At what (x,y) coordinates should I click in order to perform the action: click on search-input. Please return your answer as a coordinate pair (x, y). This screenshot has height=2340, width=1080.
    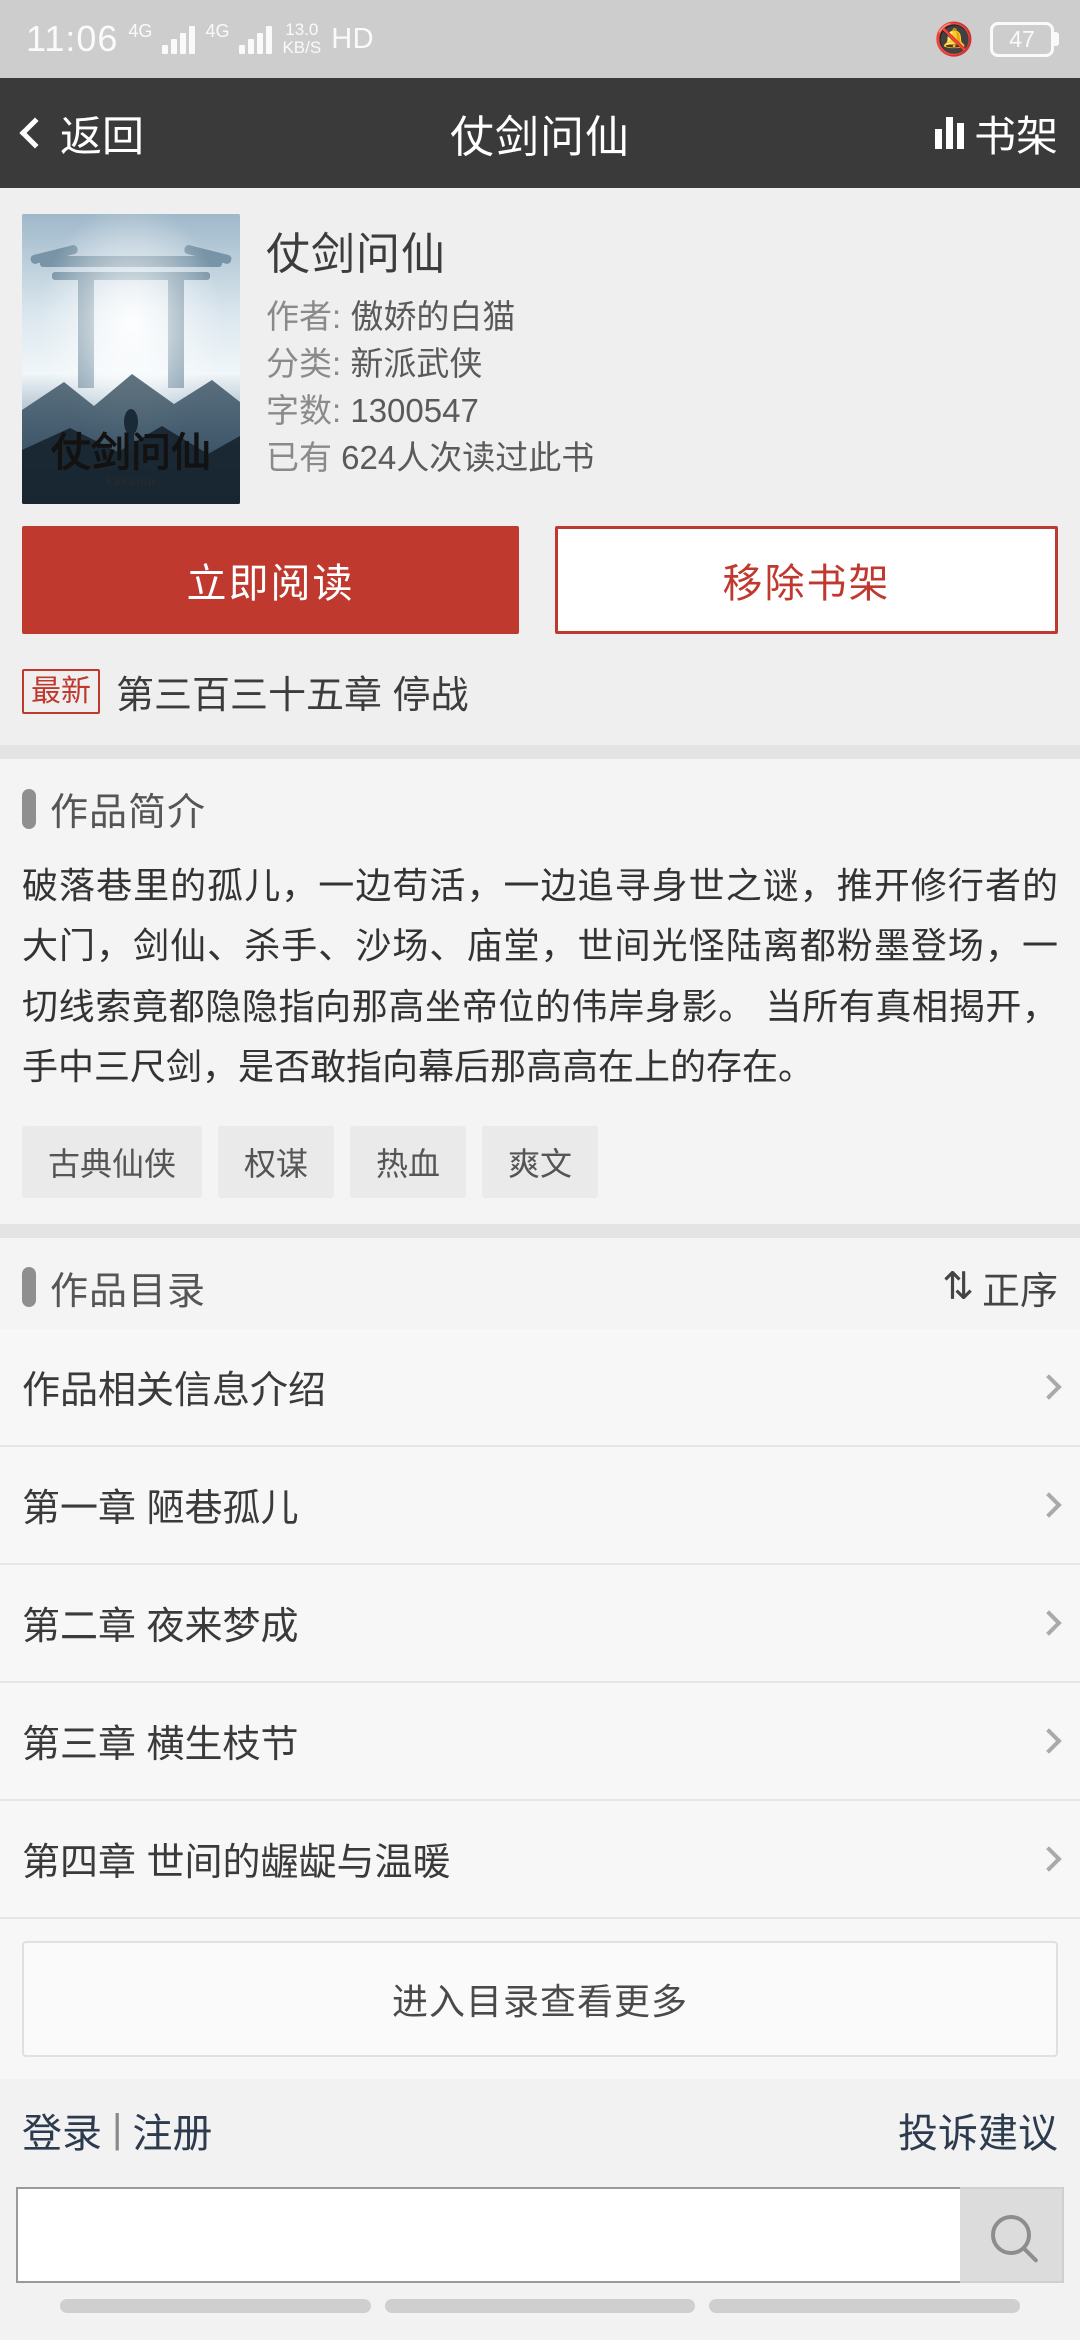
    Looking at the image, I should click on (488, 2234).